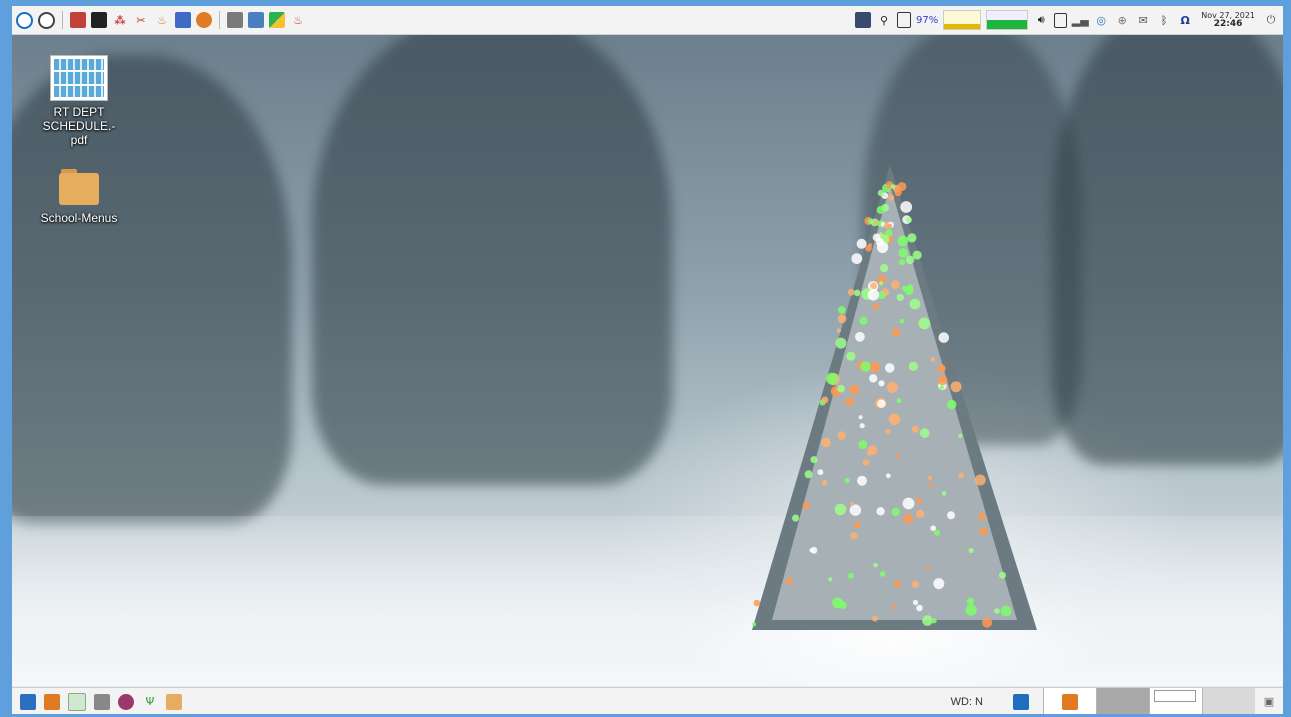  What do you see at coordinates (28, 701) in the screenshot?
I see `show-desktop-icon` at bounding box center [28, 701].